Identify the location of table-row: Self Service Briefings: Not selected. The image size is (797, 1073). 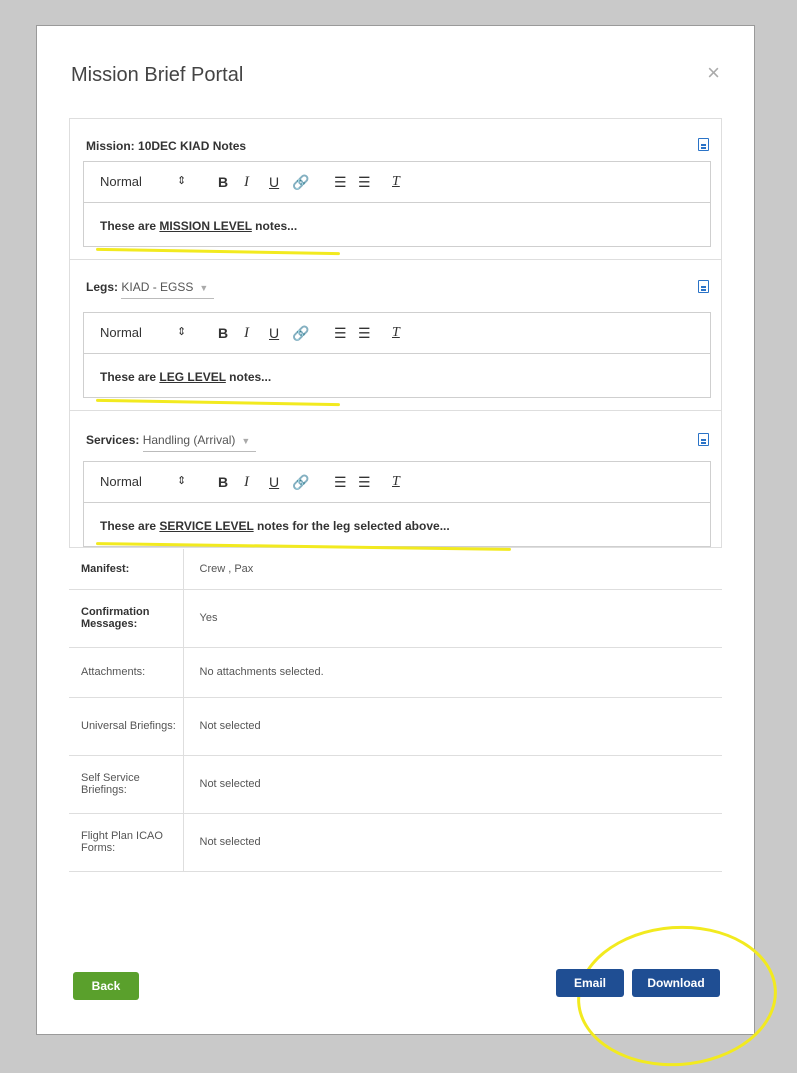
(395, 784).